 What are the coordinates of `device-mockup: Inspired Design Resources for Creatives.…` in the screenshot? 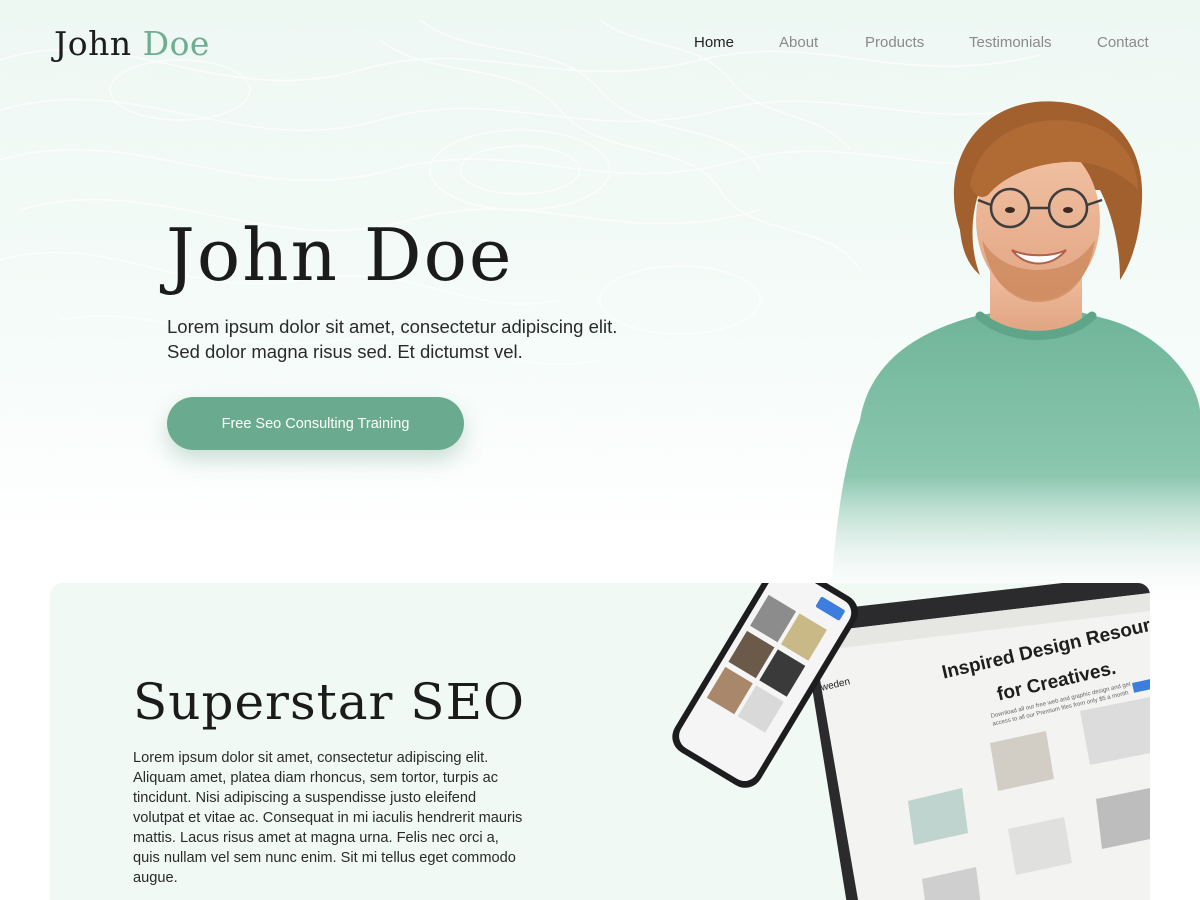 It's located at (900, 741).